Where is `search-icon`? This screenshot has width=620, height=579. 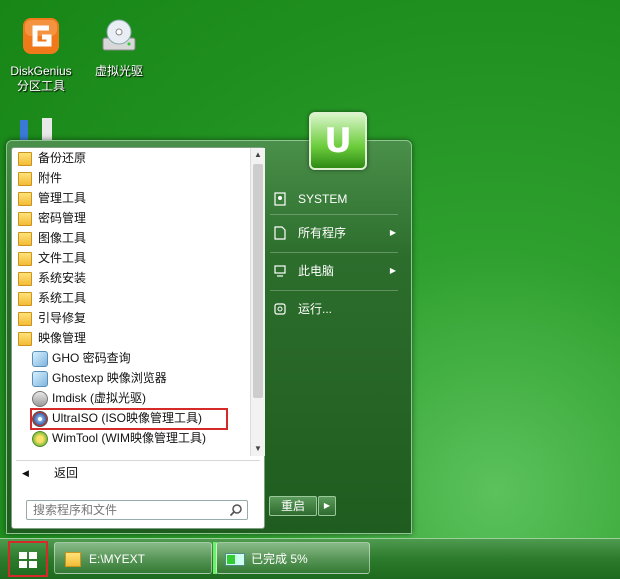 search-icon is located at coordinates (236, 510).